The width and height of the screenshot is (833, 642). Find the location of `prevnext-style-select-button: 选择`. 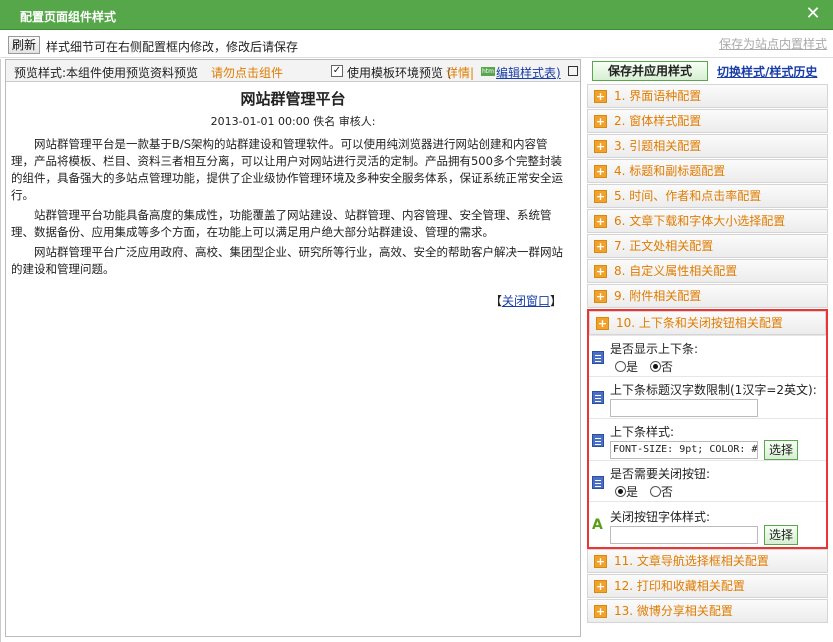

prevnext-style-select-button: 选择 is located at coordinates (781, 450).